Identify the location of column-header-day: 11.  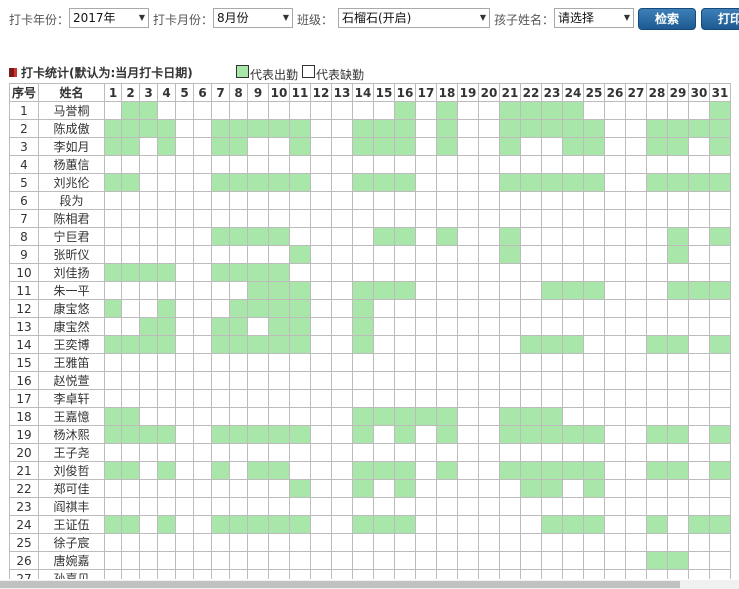
(300, 92).